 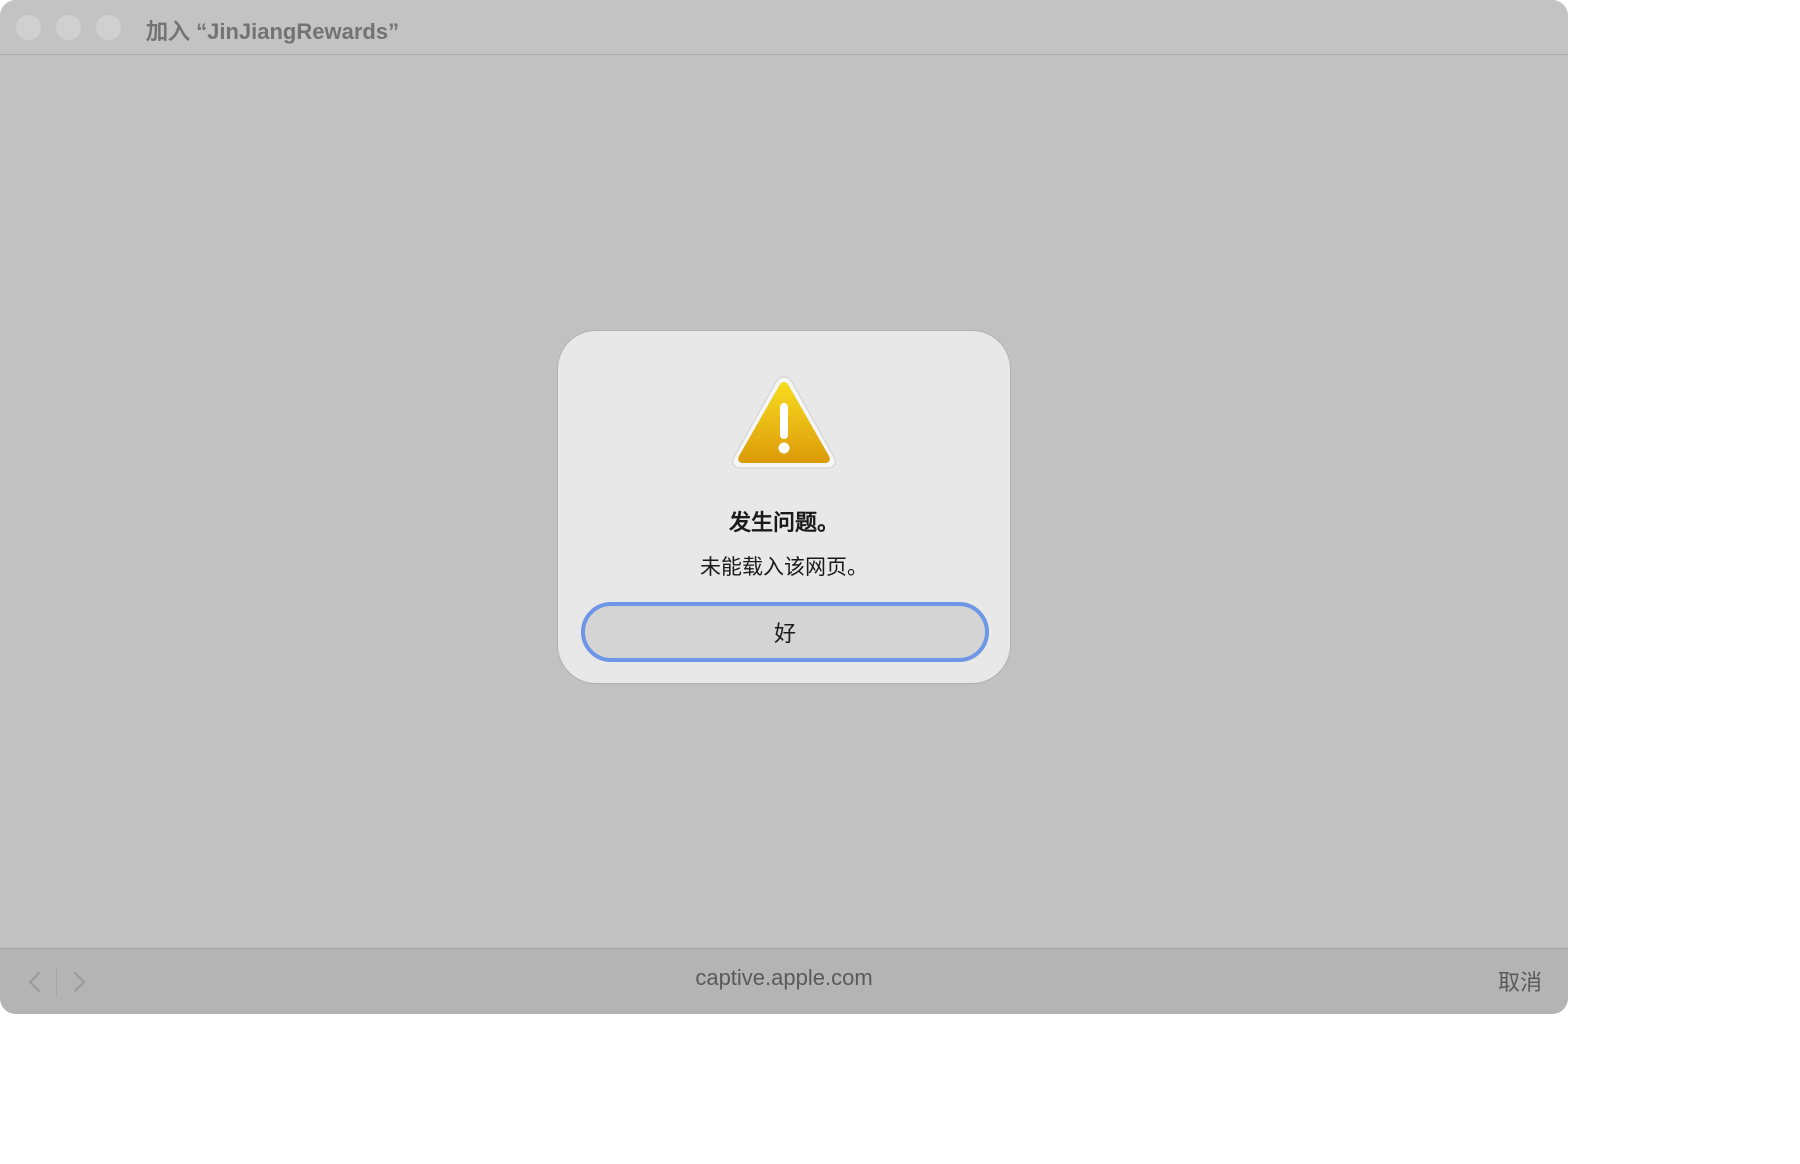 What do you see at coordinates (784, 27) in the screenshot?
I see `title-bar: 加入 “JinJiangRewards”` at bounding box center [784, 27].